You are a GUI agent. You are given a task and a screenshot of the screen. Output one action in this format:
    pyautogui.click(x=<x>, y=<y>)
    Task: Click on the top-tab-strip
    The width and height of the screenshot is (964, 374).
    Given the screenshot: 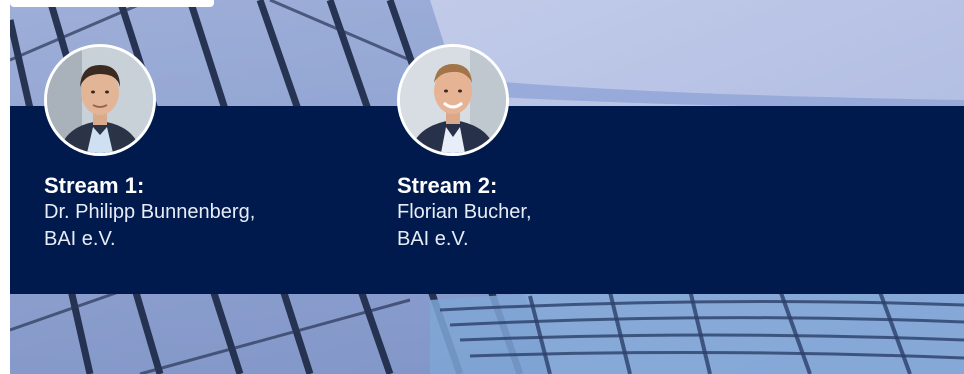 What is the action you would take?
    pyautogui.click(x=112, y=3)
    